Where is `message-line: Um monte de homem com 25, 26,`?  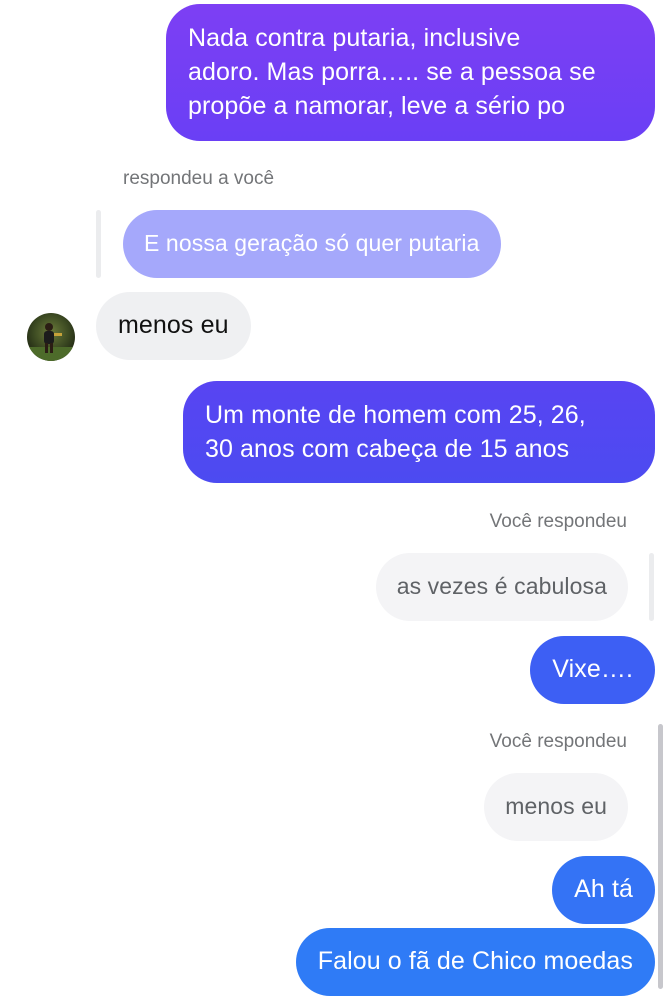 message-line: Um monte de homem com 25, 26, is located at coordinates (395, 415).